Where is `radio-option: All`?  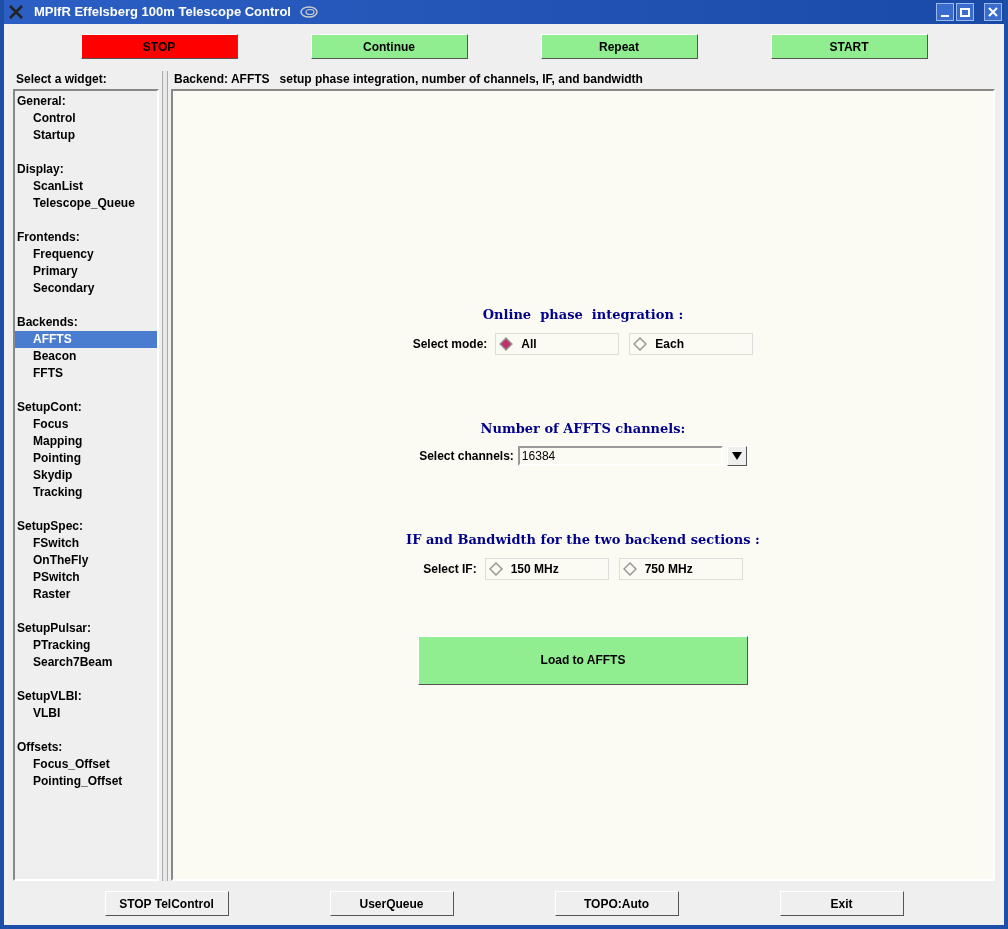
radio-option: All is located at coordinates (557, 343).